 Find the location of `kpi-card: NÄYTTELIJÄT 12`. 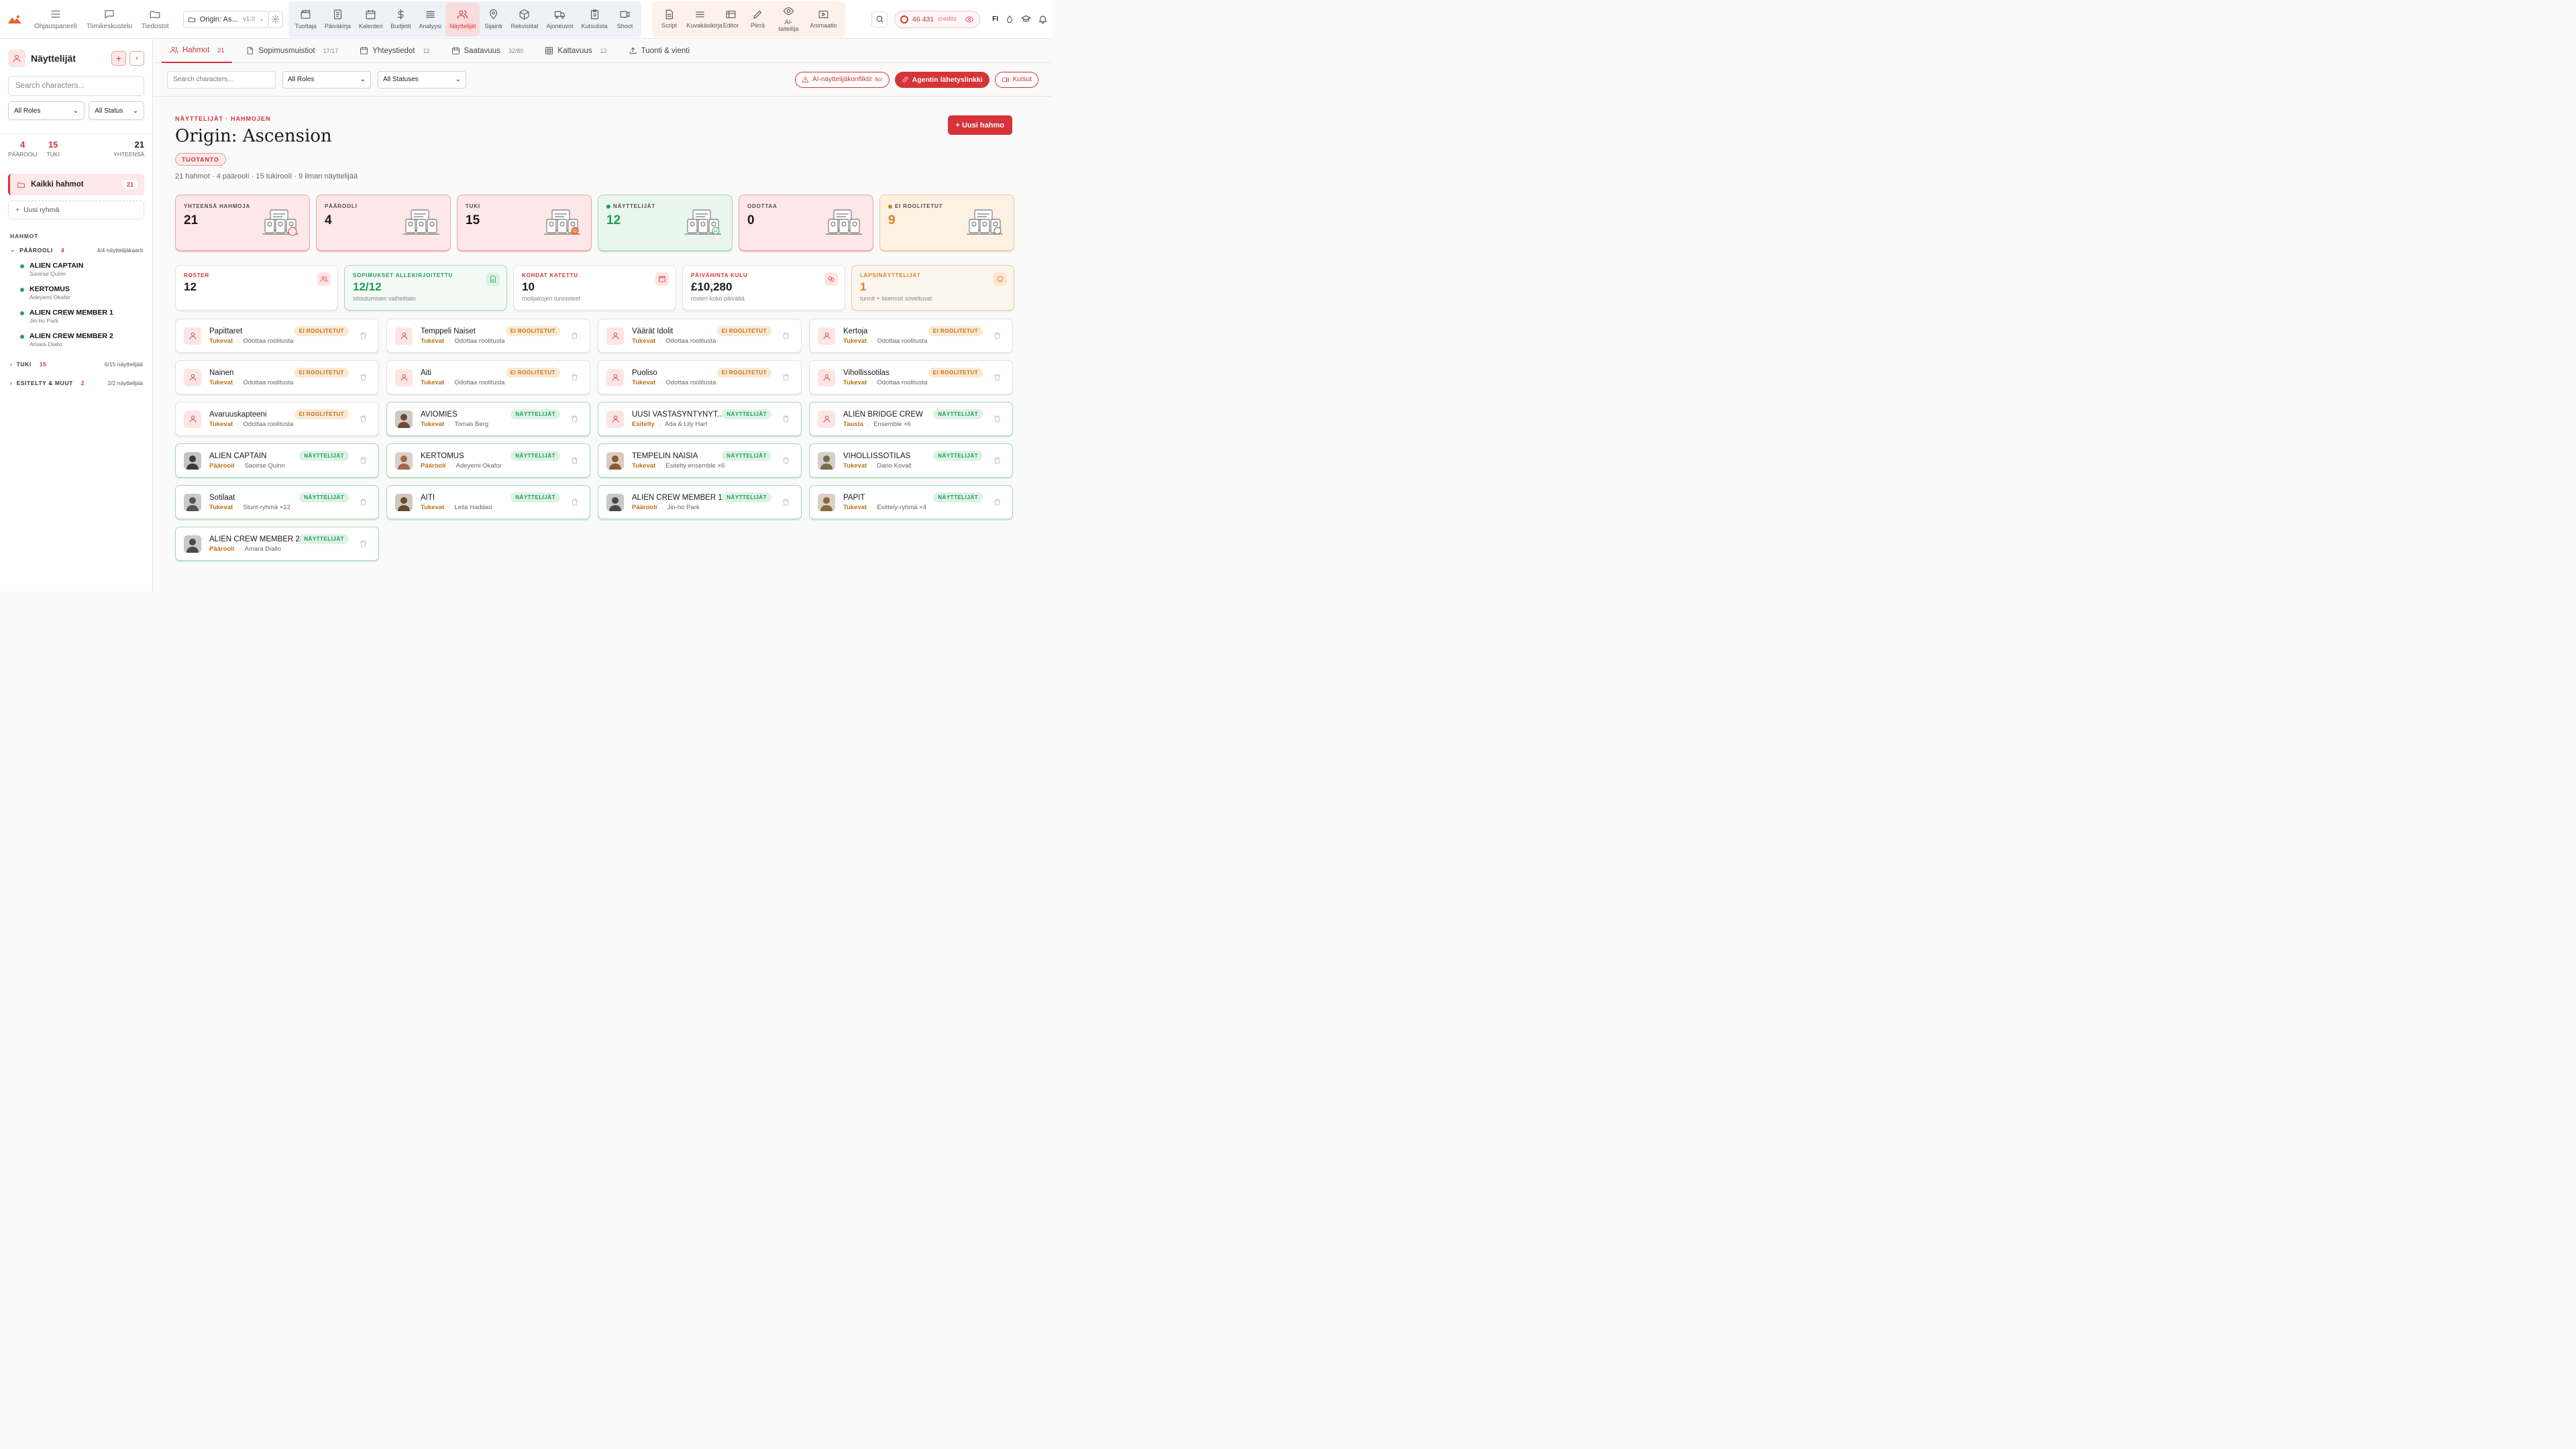

kpi-card: NÄYTTELIJÄT 12 is located at coordinates (665, 222).